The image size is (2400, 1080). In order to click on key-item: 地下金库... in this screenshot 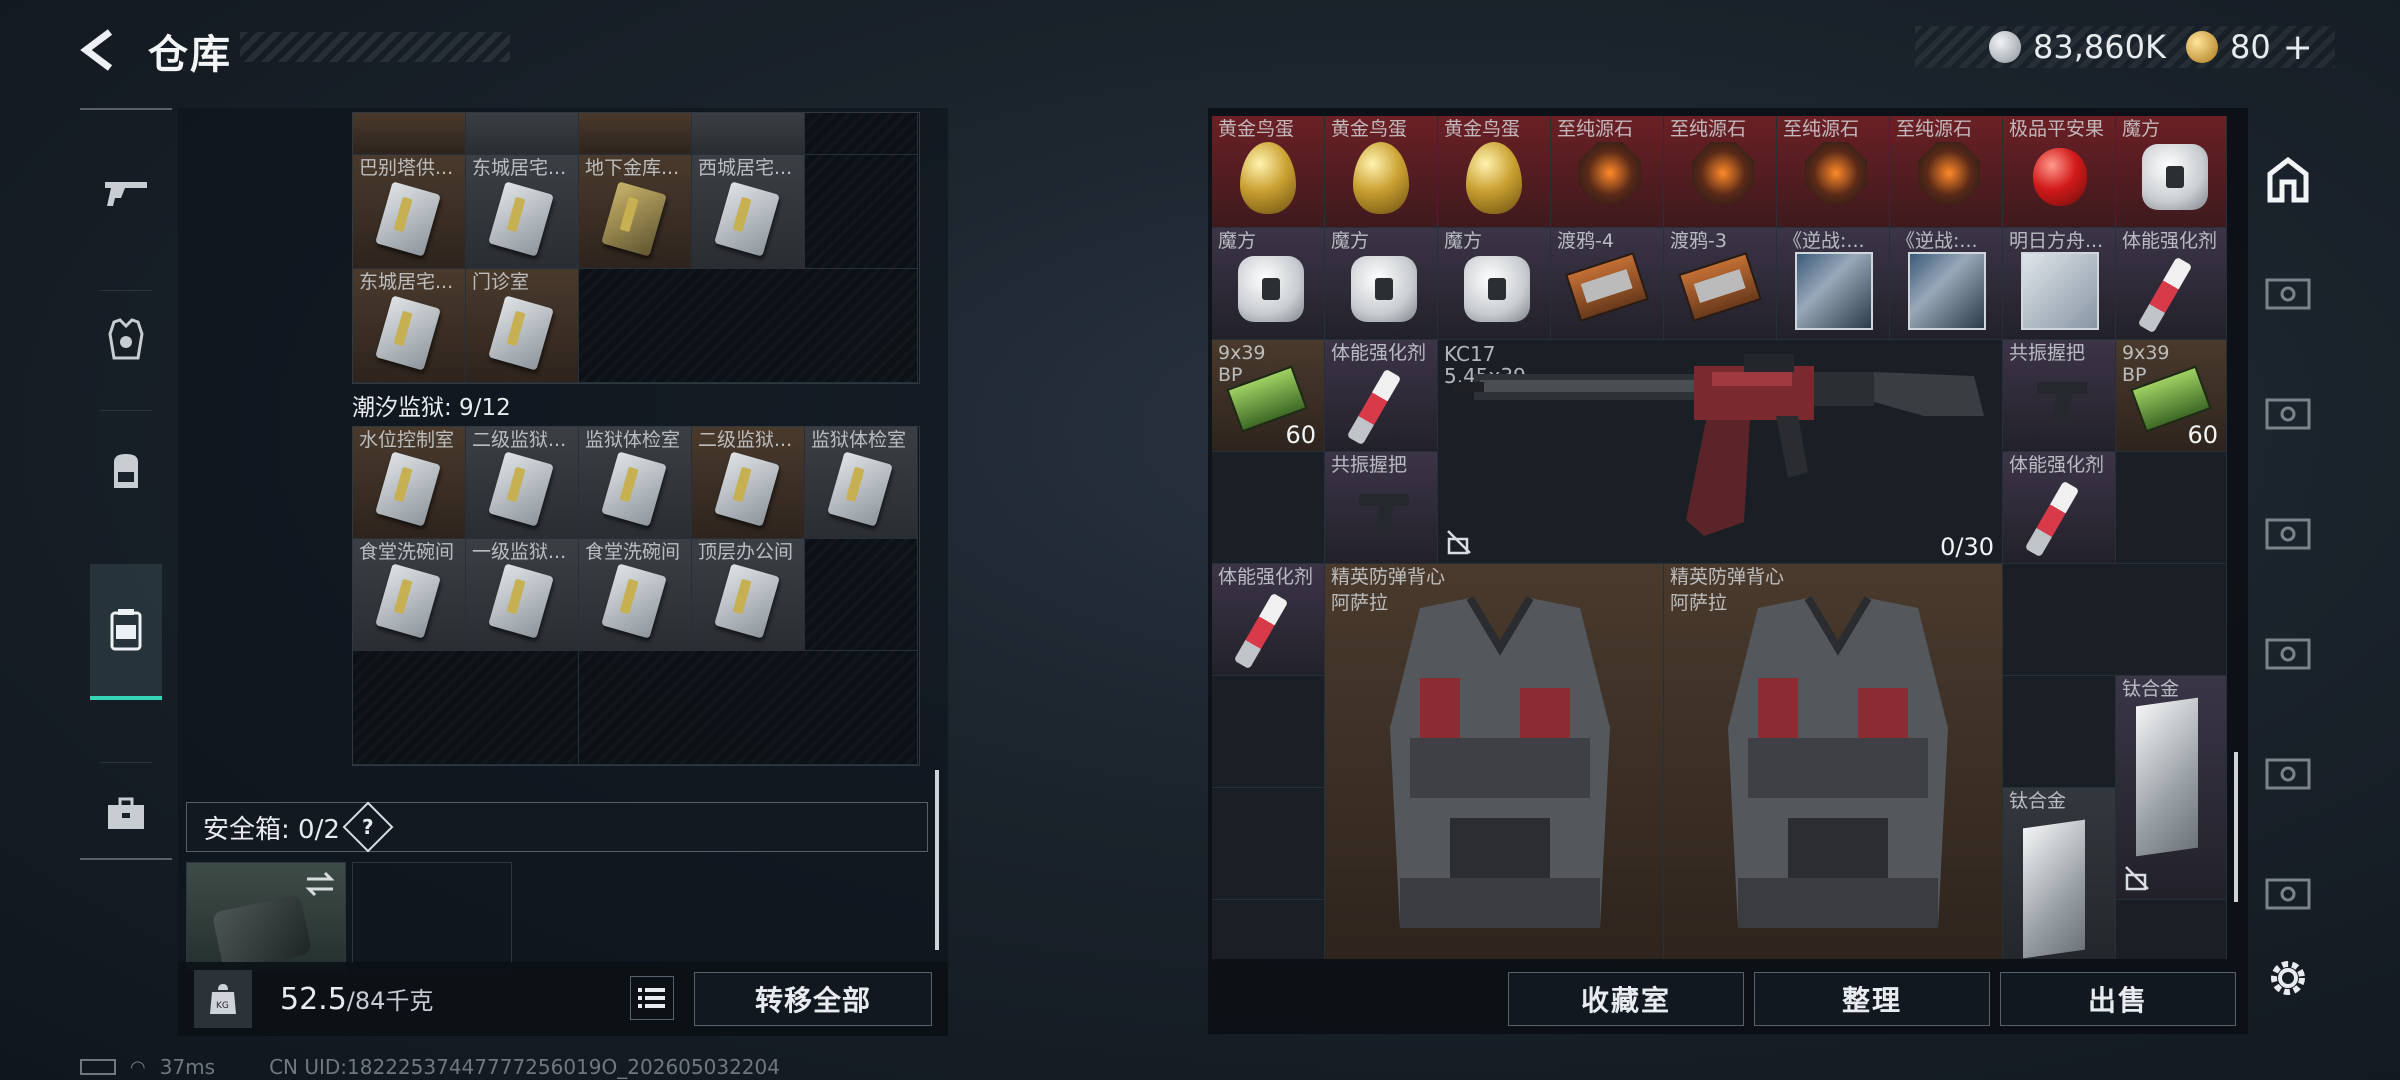, I will do `click(635, 212)`.